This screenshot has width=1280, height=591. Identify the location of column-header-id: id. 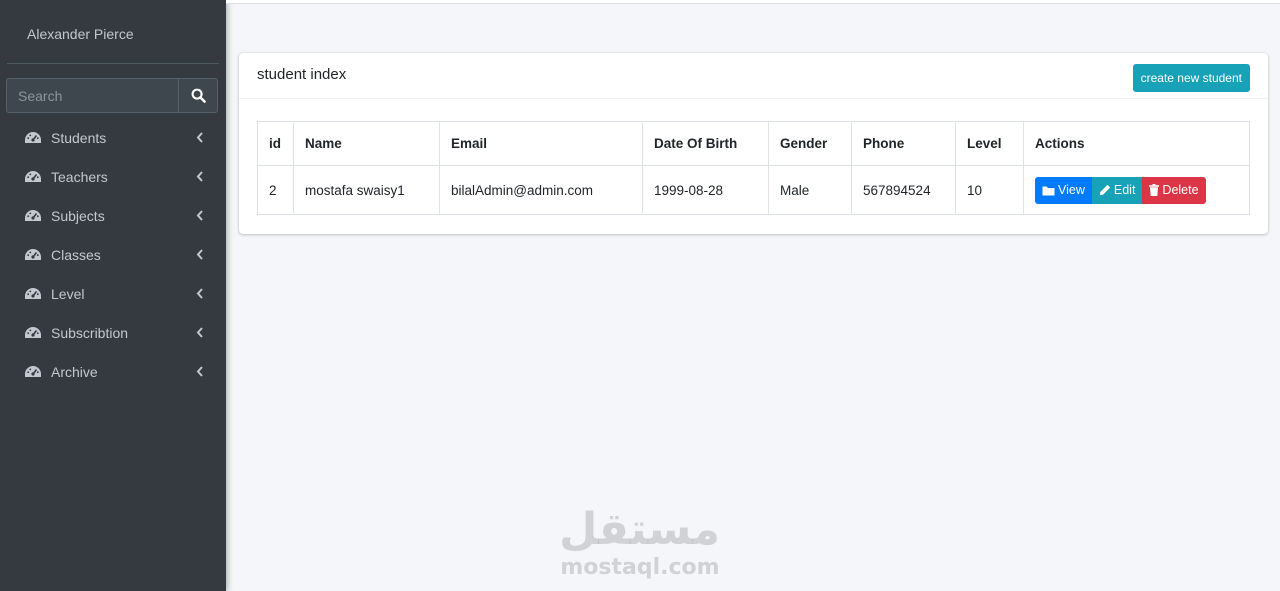
(275, 143).